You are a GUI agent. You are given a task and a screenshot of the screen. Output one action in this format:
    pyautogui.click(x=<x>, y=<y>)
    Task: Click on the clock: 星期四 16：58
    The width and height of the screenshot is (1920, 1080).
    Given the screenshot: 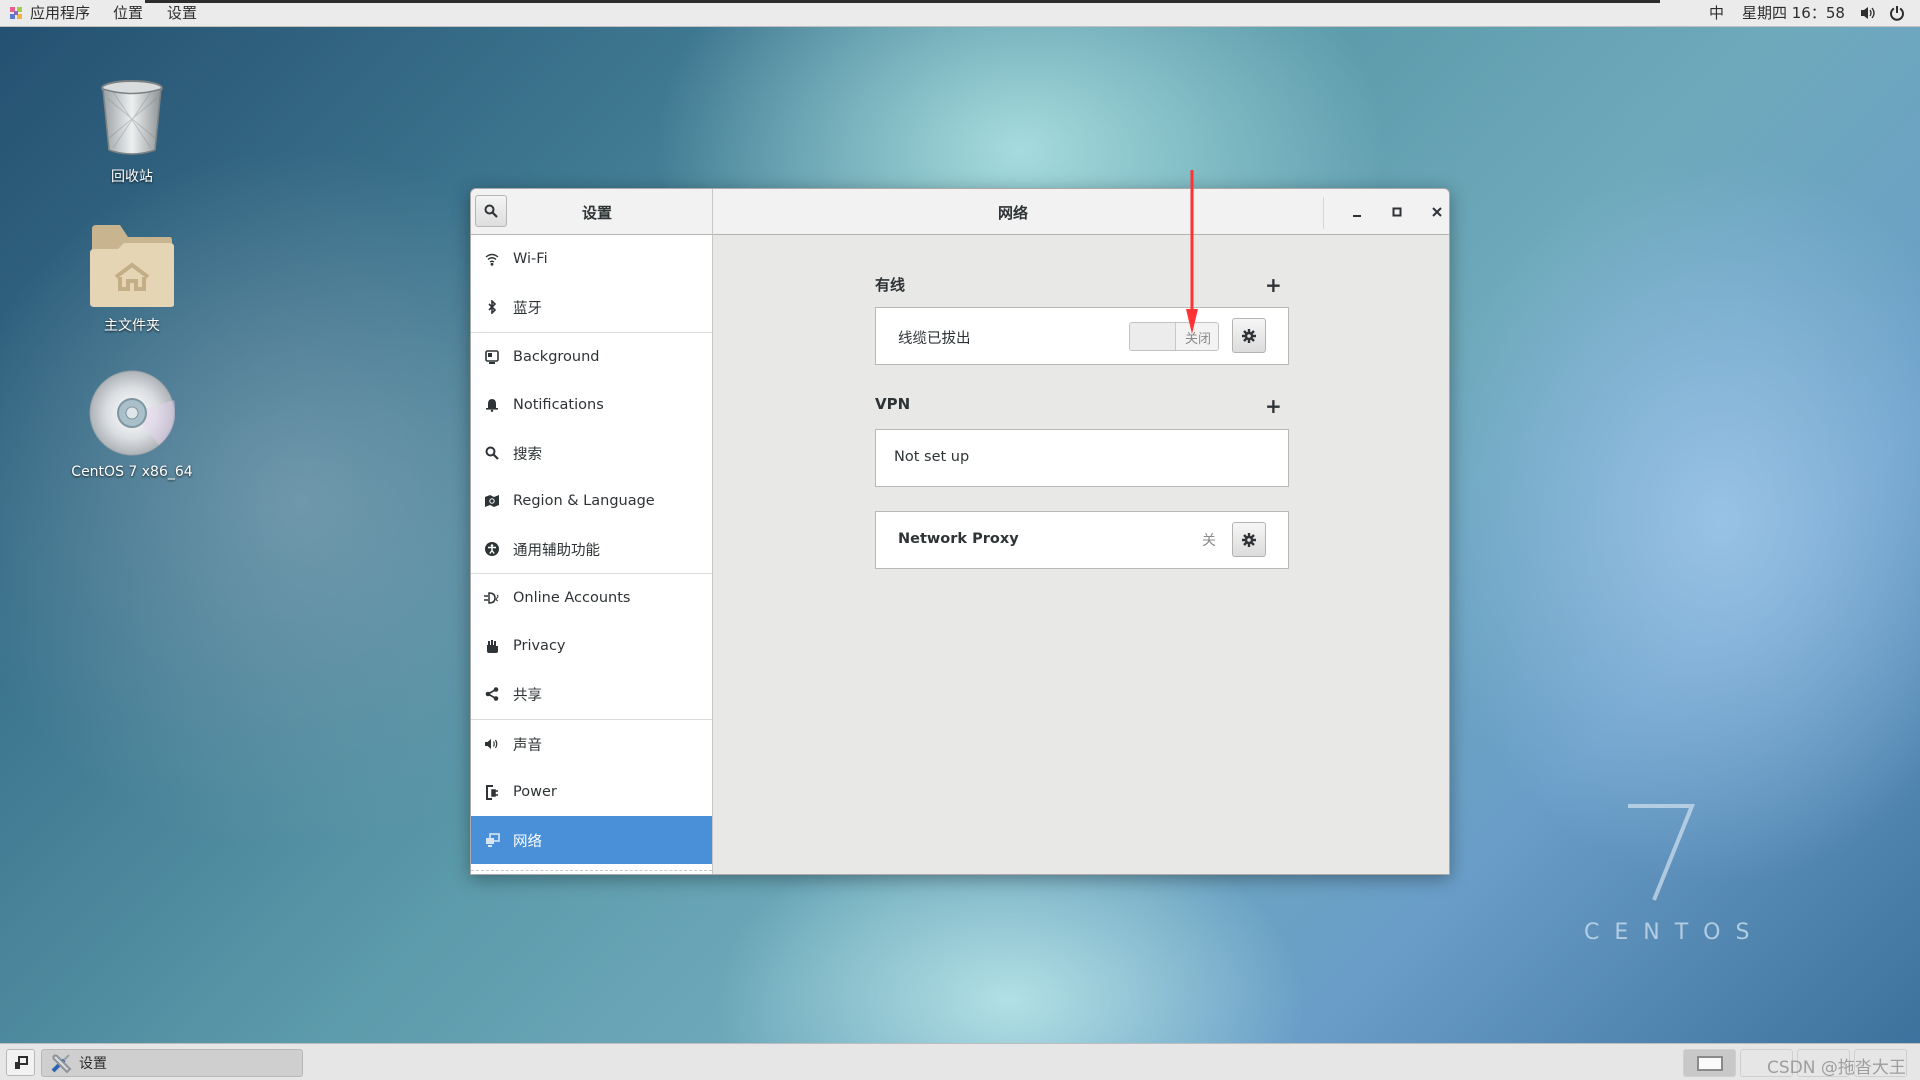 What is the action you would take?
    pyautogui.click(x=1793, y=13)
    